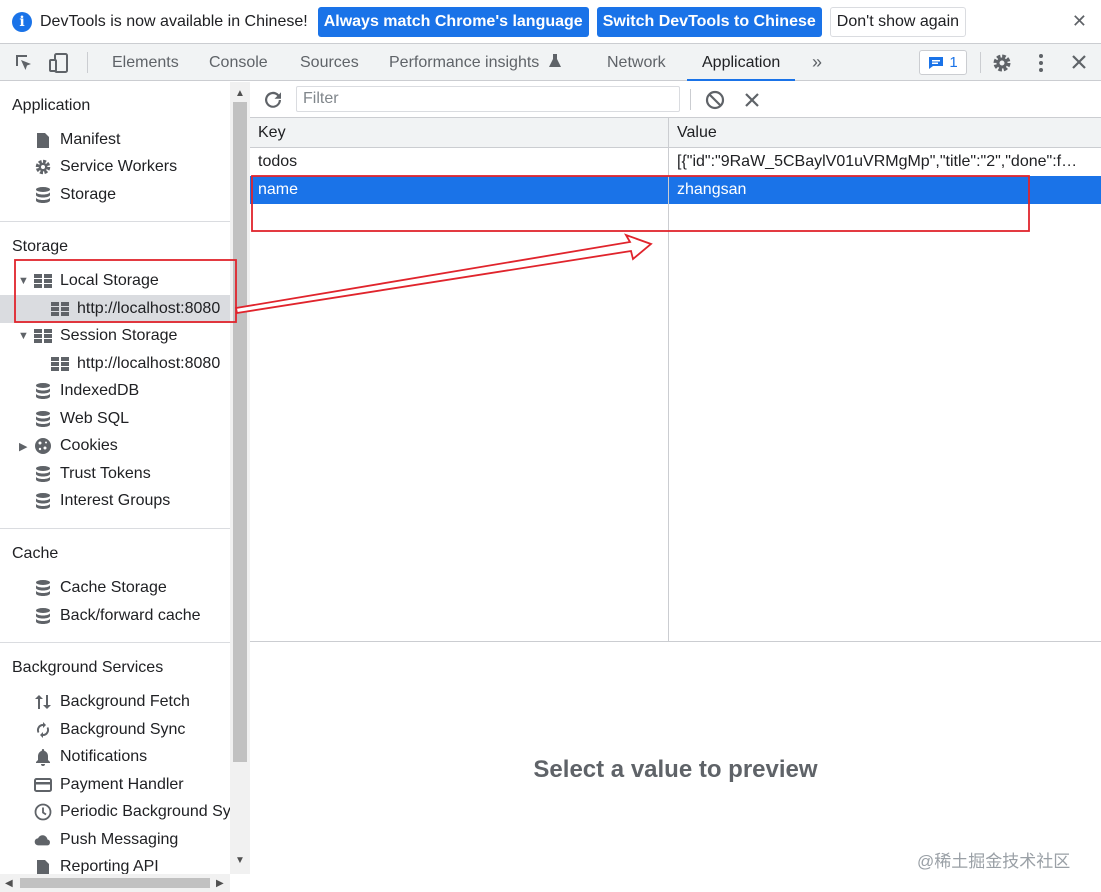  I want to click on sidebar-item-label: Service Workers, so click(119, 166).